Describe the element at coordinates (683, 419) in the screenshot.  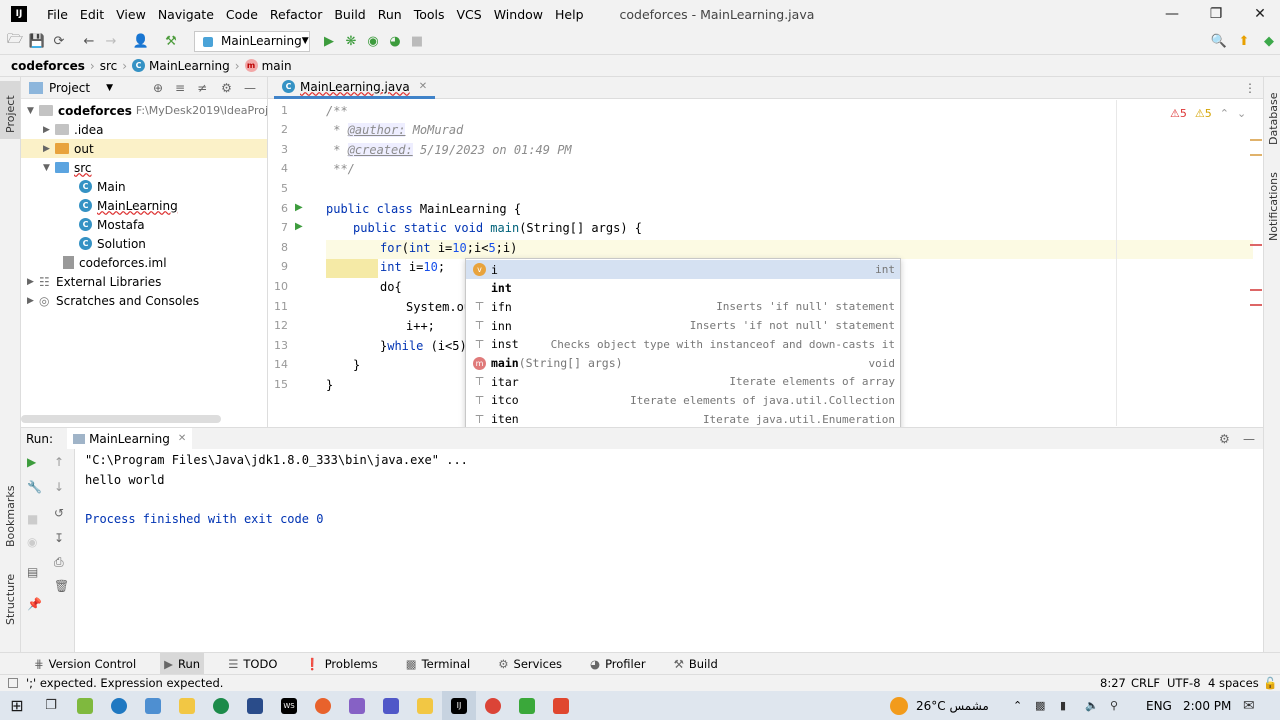
I see `completion-item: ⊤ iten Iterate java.util.Enumeration` at that location.